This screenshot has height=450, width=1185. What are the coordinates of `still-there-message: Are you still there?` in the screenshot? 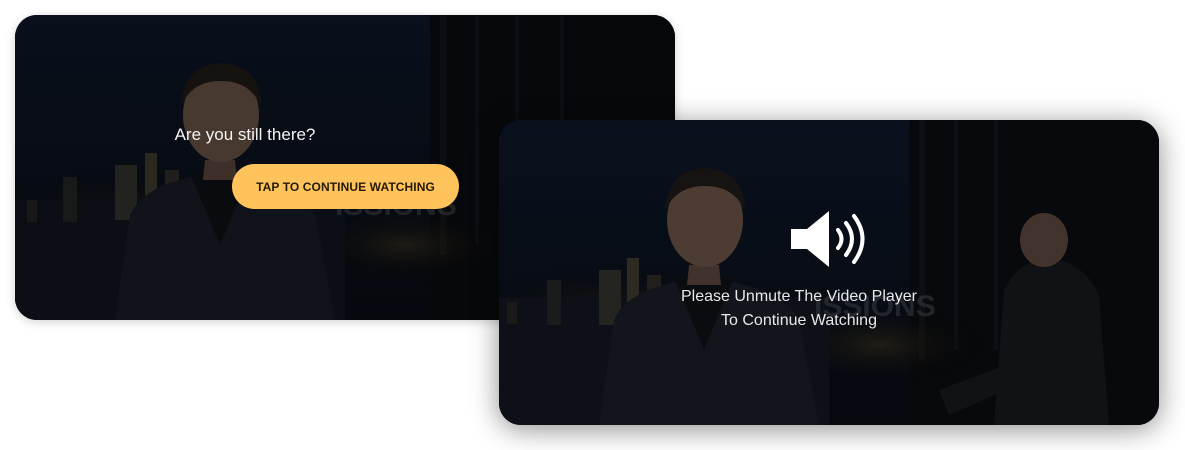 It's located at (245, 134).